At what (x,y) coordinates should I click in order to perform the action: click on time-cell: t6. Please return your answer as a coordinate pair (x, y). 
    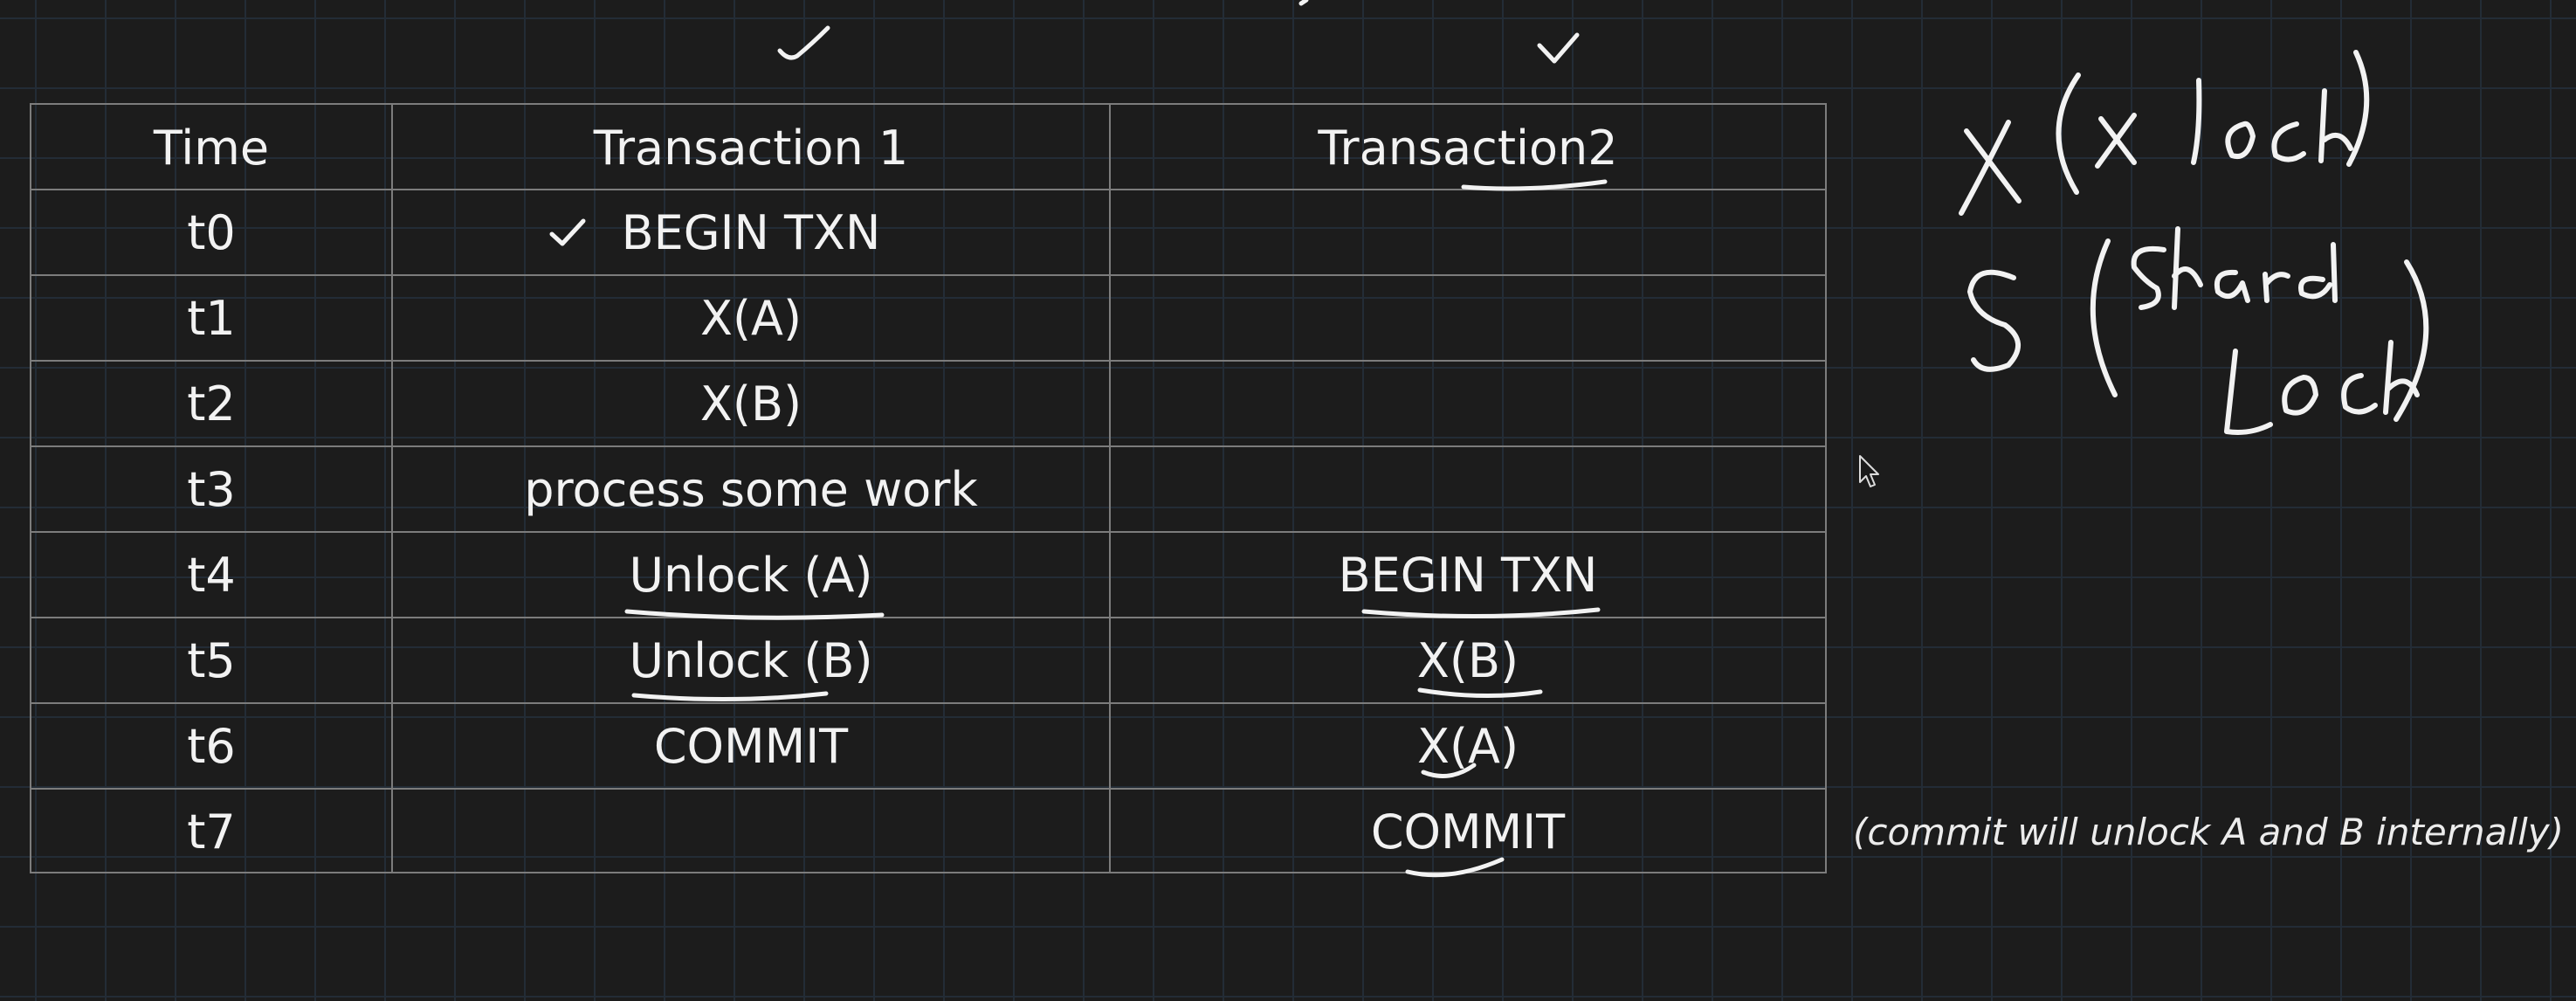
    Looking at the image, I should click on (212, 746).